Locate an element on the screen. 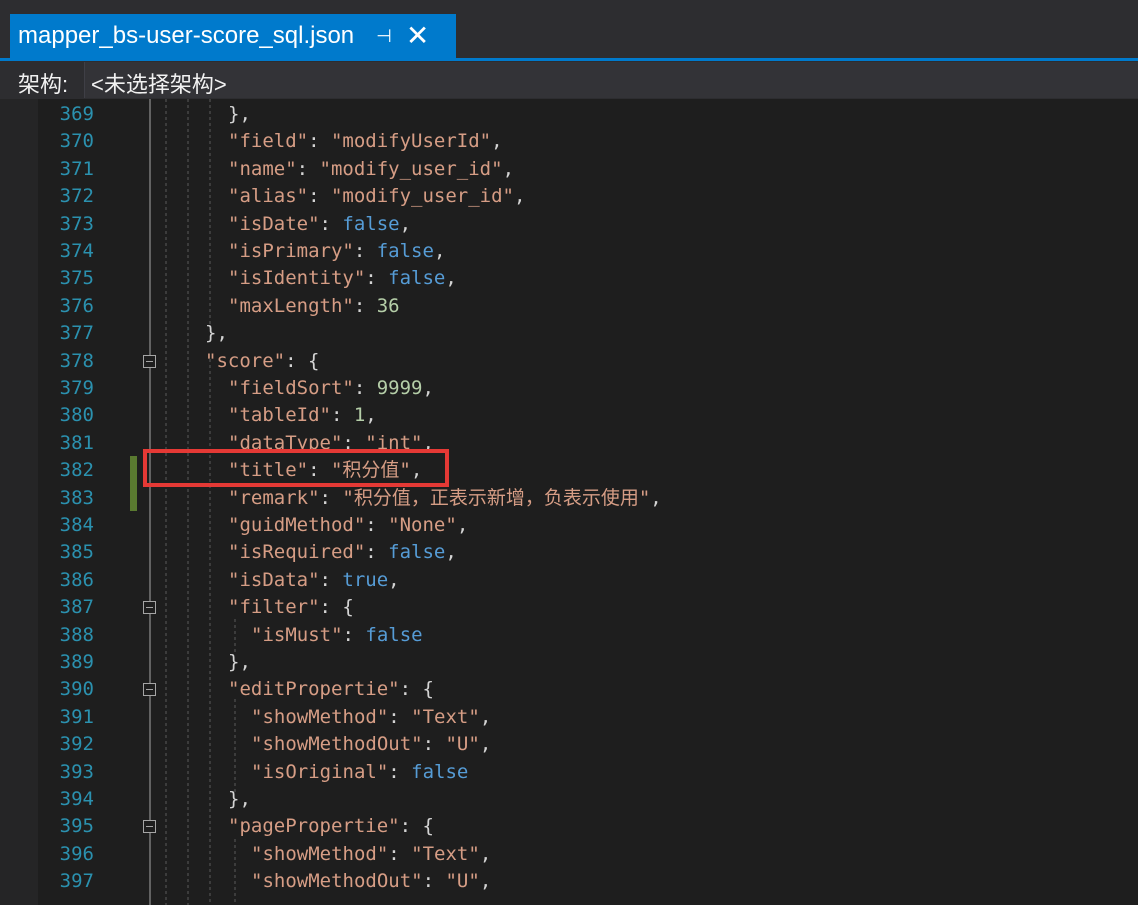 The width and height of the screenshot is (1138, 905). code-text: "isDate": false, is located at coordinates (319, 224).